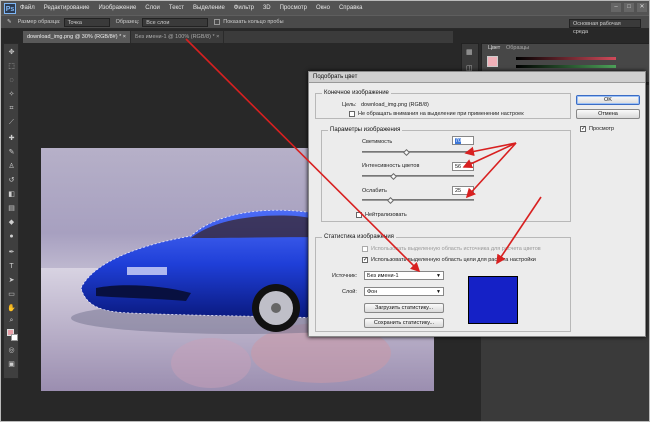 This screenshot has height=422, width=650. Describe the element at coordinates (11, 252) in the screenshot. I see `pen-tool-icon: ✒` at that location.